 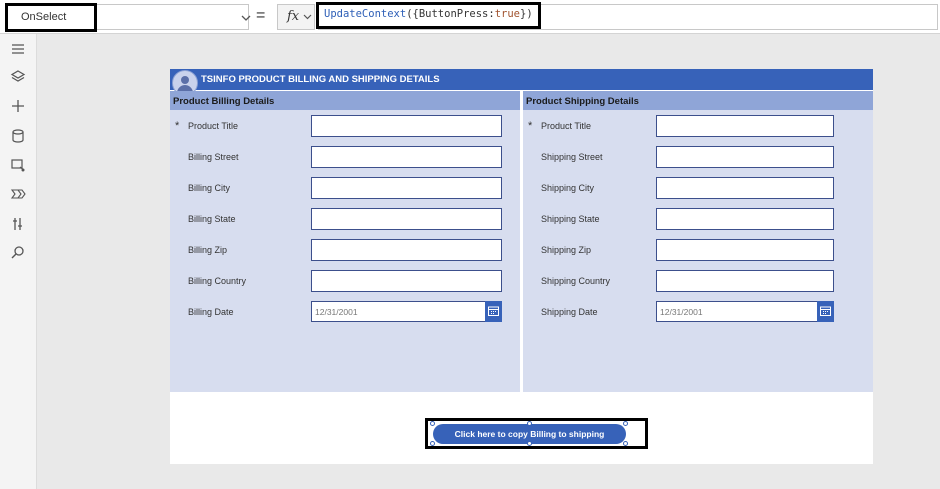 I want to click on billing-street-input, so click(x=406, y=157).